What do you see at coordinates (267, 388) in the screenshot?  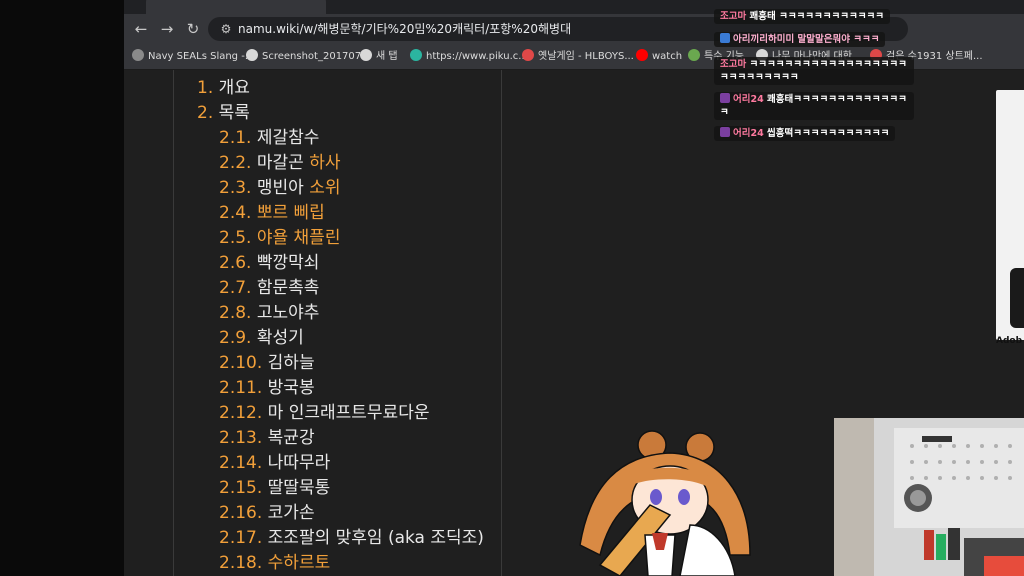 I see `toc-item: 2.11. 방국봉` at bounding box center [267, 388].